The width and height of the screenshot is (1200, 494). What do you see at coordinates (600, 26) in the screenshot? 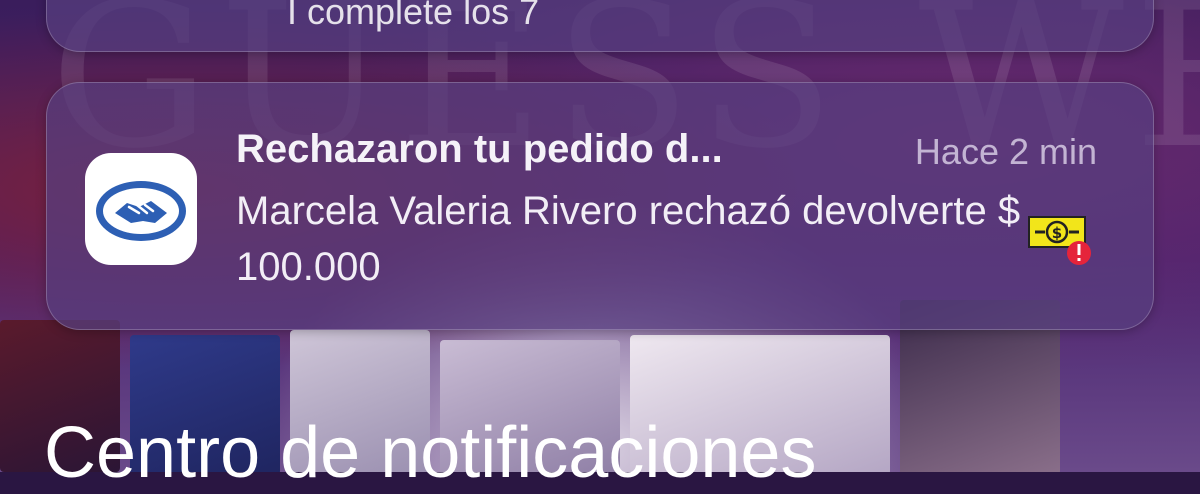
I see `previous-notification-banner: I complete los 7` at bounding box center [600, 26].